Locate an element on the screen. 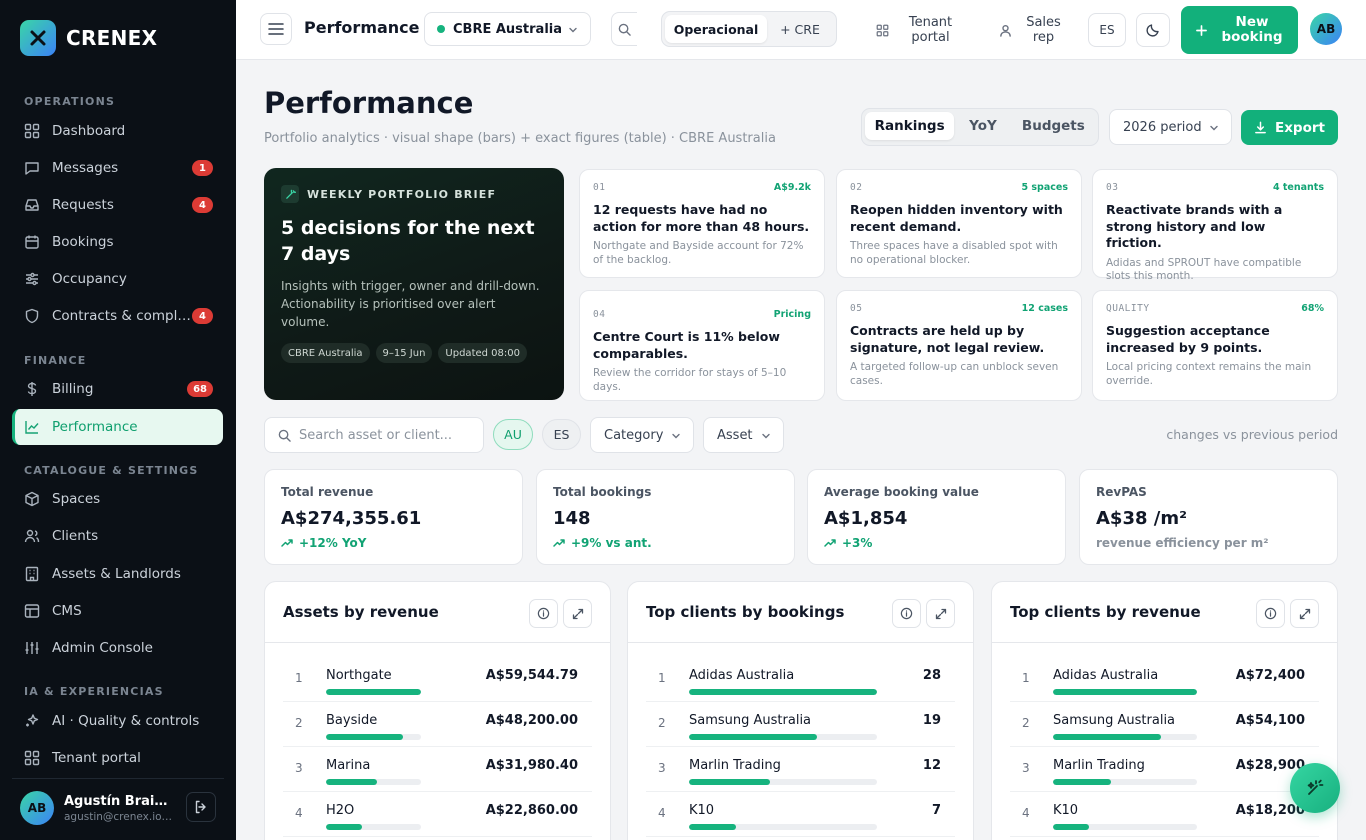  sidebar-item-occupancy: Occupancy is located at coordinates (117, 279).